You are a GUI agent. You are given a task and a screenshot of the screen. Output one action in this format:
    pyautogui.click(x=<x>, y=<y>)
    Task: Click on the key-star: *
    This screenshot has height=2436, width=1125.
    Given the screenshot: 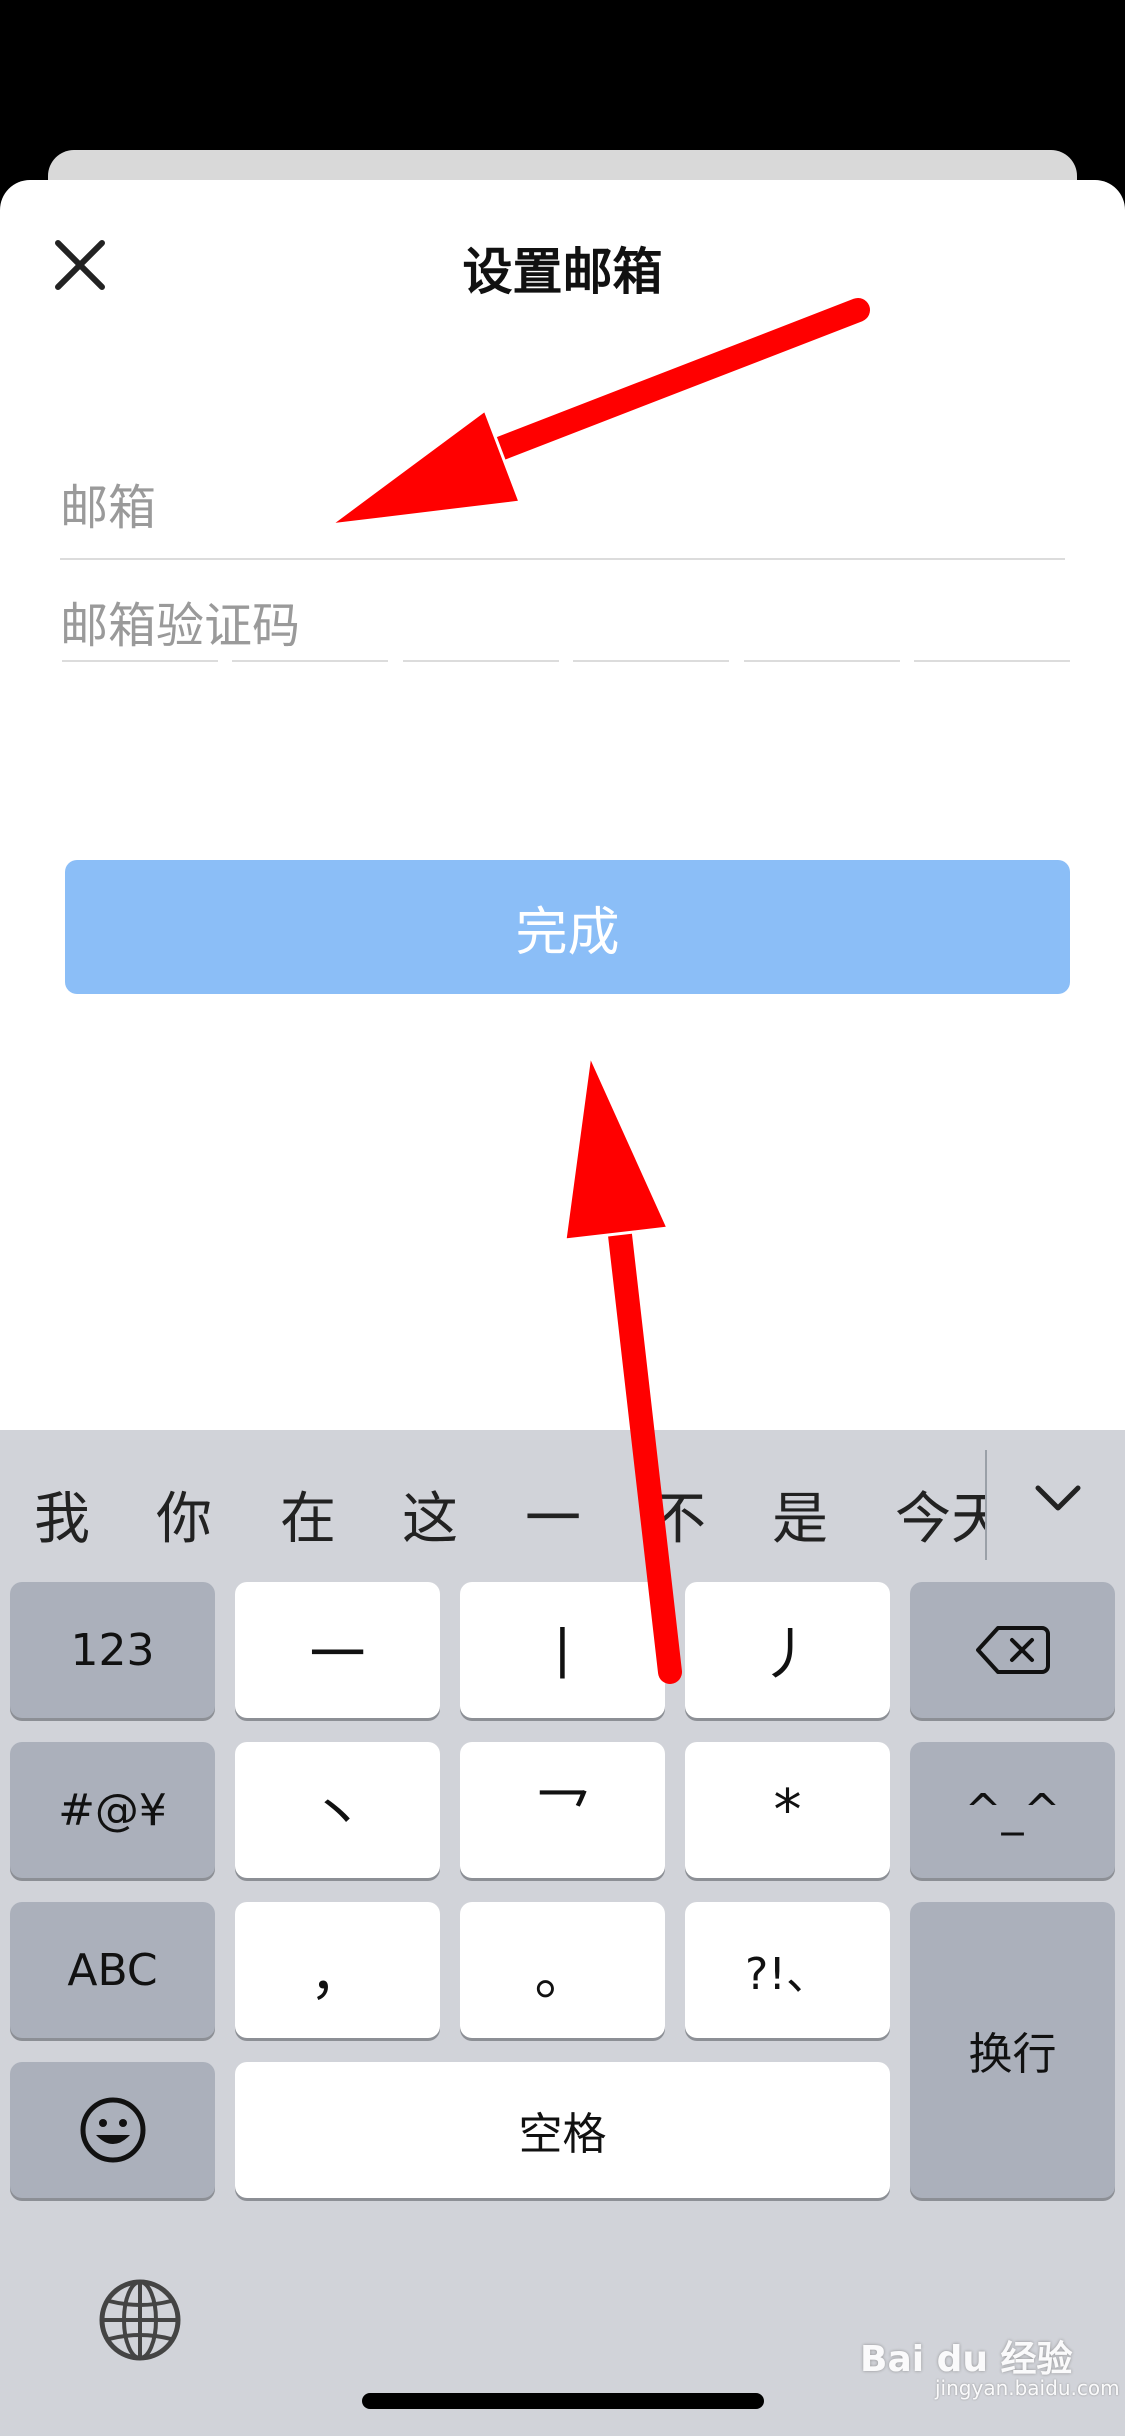 What is the action you would take?
    pyautogui.click(x=787, y=1810)
    